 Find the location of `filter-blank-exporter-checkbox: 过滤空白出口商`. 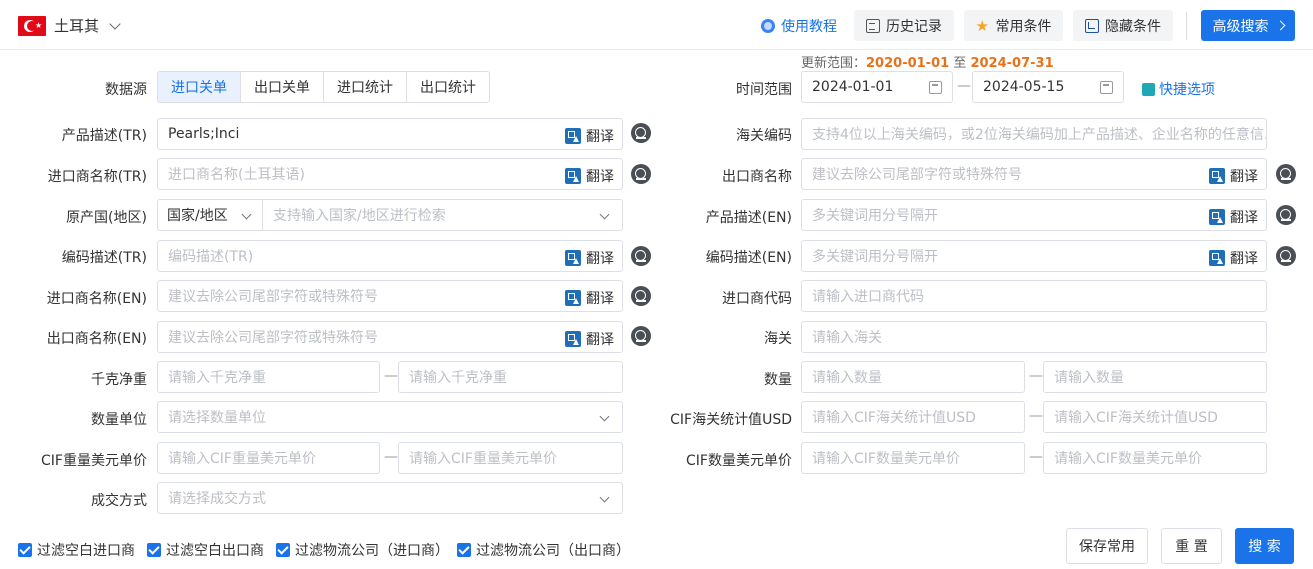

filter-blank-exporter-checkbox: 过滤空白出口商 is located at coordinates (205, 550).